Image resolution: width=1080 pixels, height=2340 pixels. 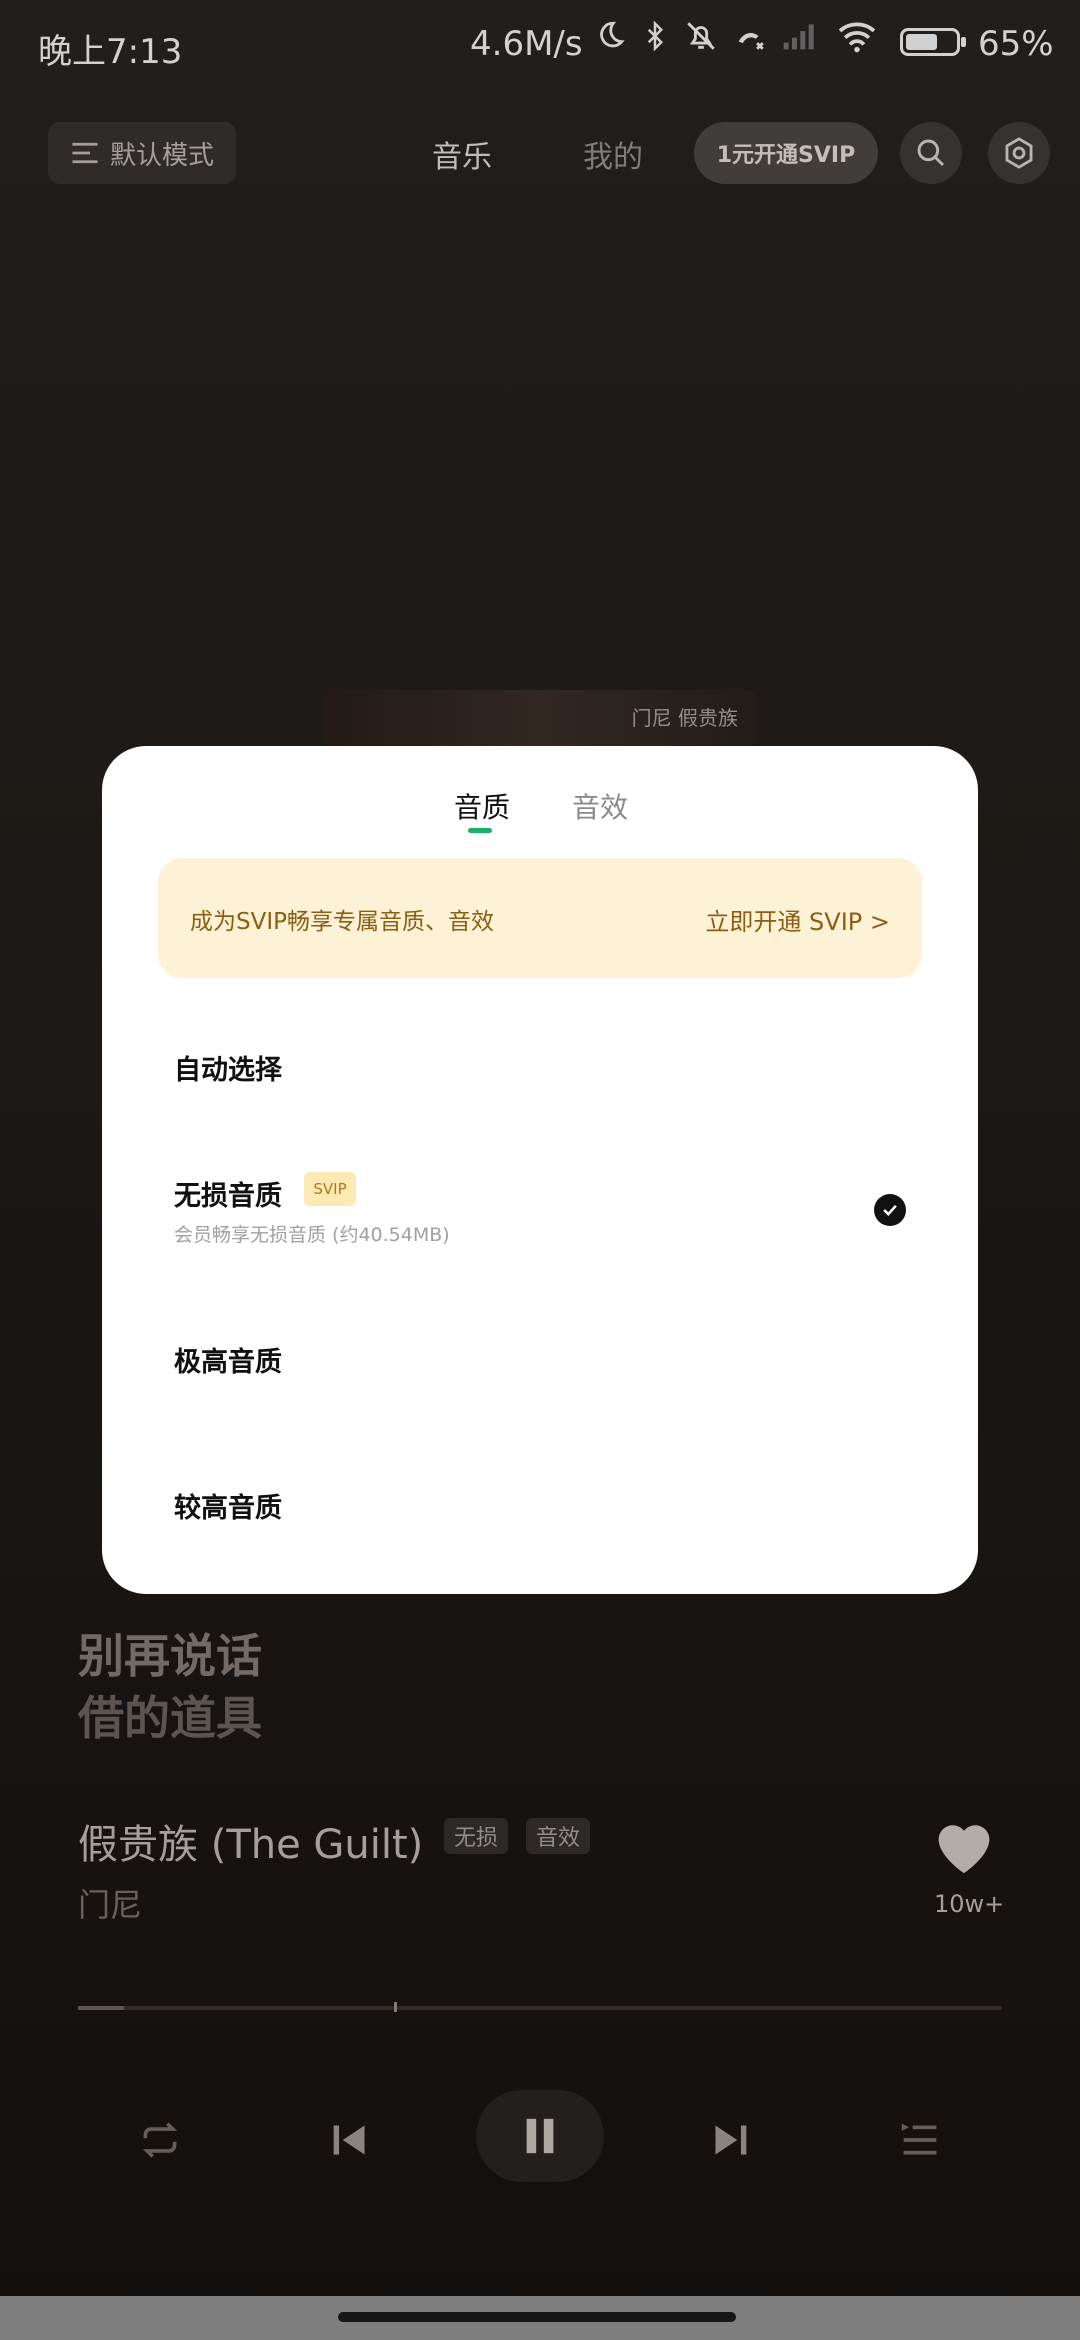 What do you see at coordinates (890, 1210) in the screenshot?
I see `selected-check-icon` at bounding box center [890, 1210].